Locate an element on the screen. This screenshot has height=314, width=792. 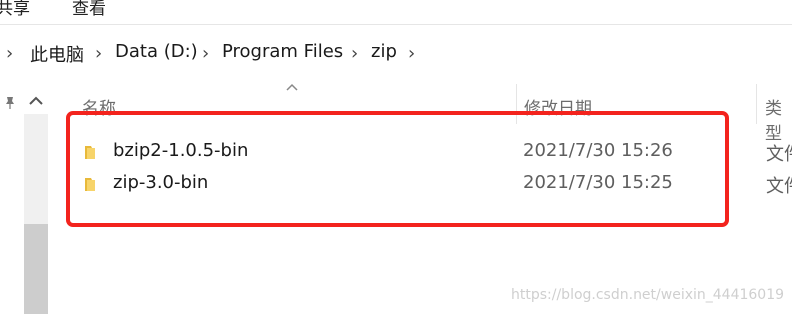
navigation-pane is located at coordinates (25, 199).